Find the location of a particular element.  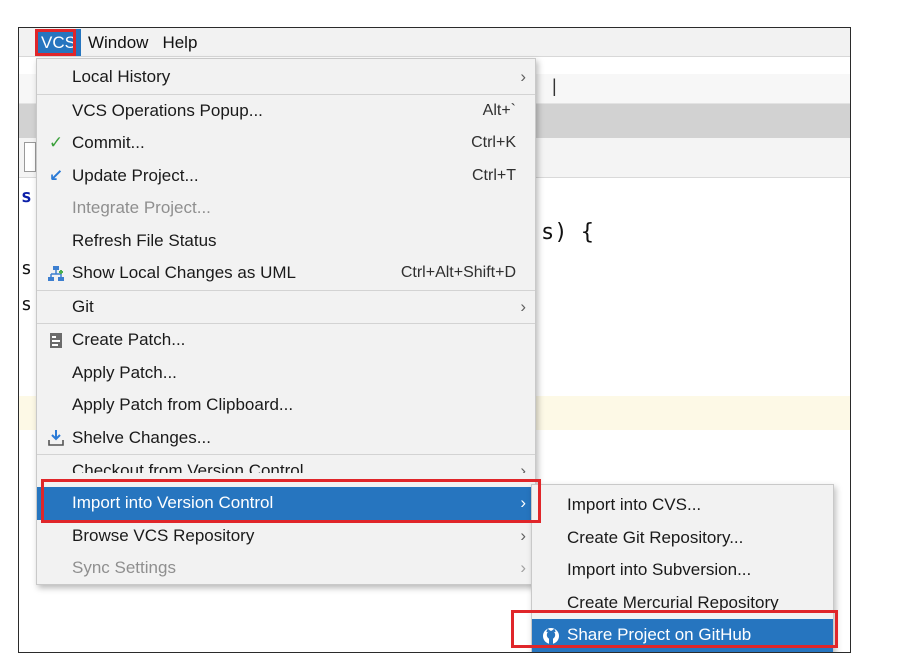

menu-item-label: Git is located at coordinates (83, 306).